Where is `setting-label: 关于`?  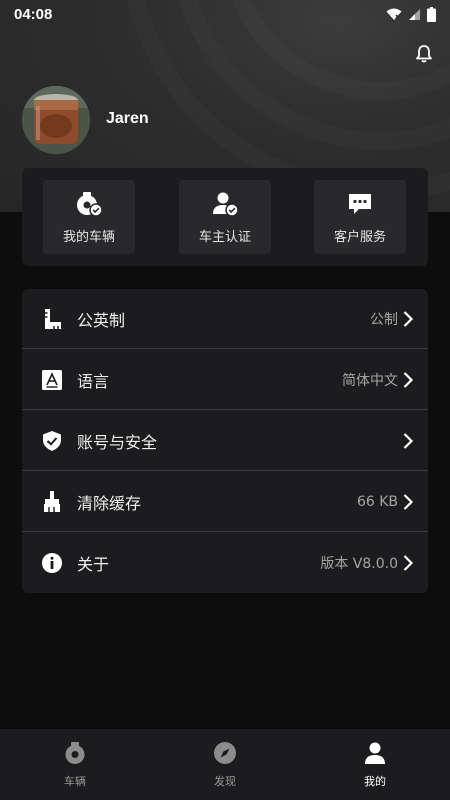
setting-label: 关于 is located at coordinates (93, 564).